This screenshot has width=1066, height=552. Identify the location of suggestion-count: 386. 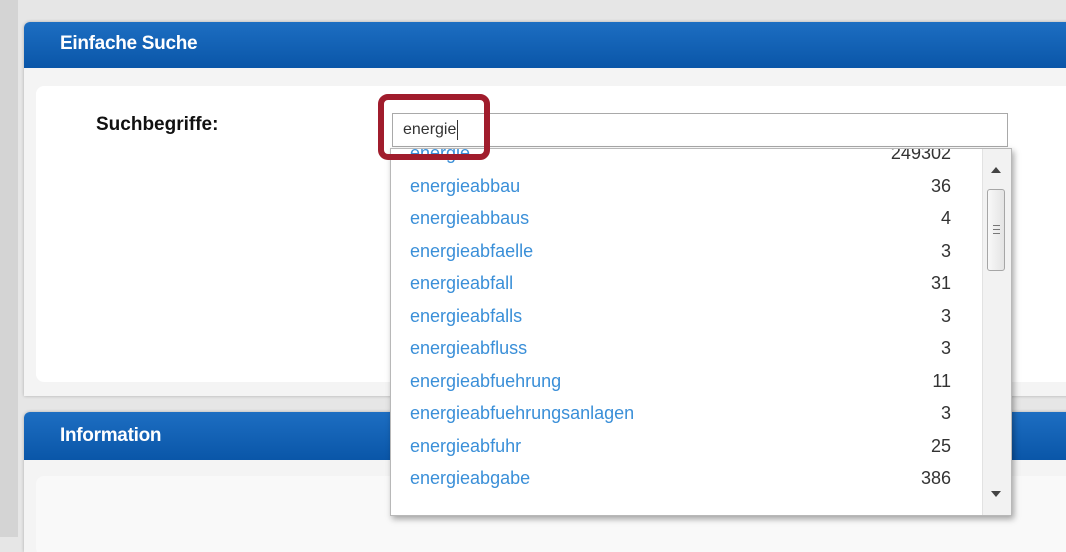
(935, 478).